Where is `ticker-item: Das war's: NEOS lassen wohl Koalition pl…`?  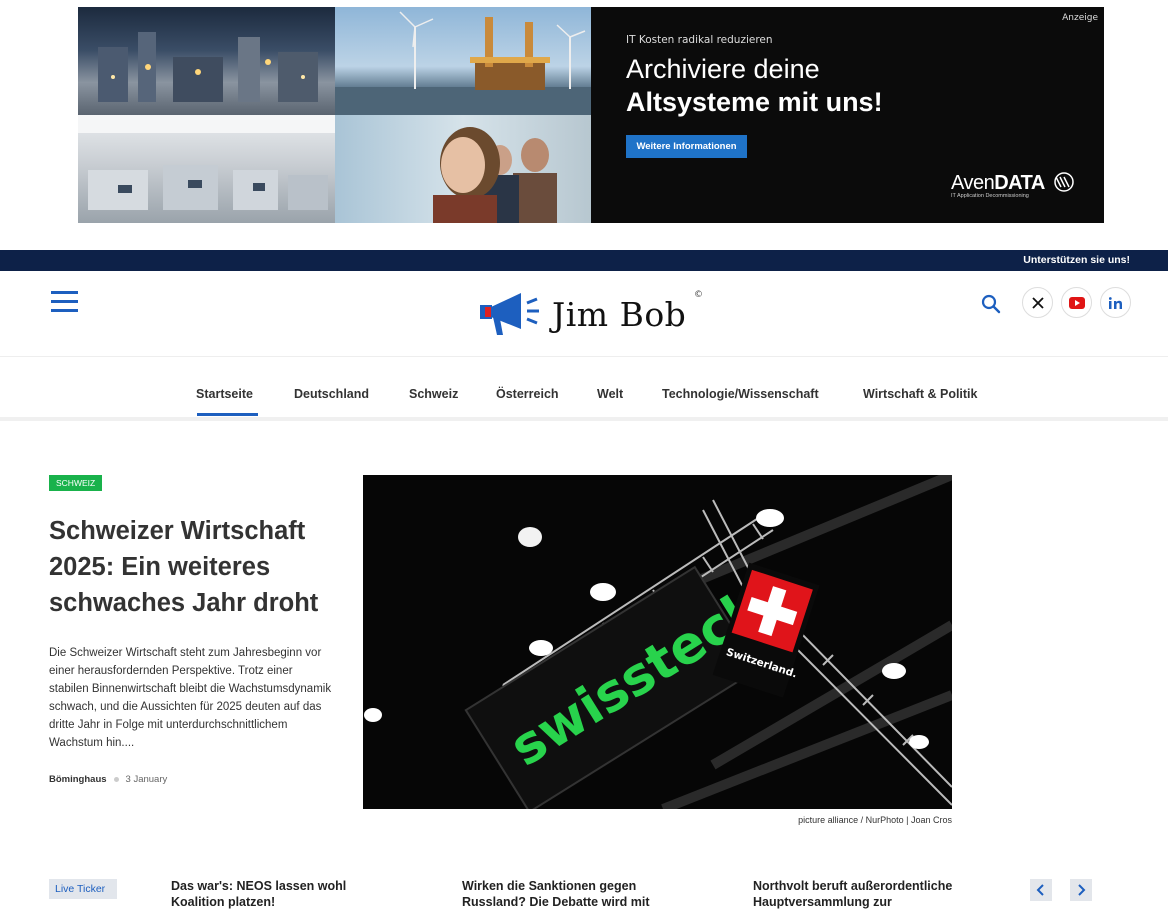
ticker-item: Das war's: NEOS lassen wohl Koalition pl… is located at coordinates (286, 894).